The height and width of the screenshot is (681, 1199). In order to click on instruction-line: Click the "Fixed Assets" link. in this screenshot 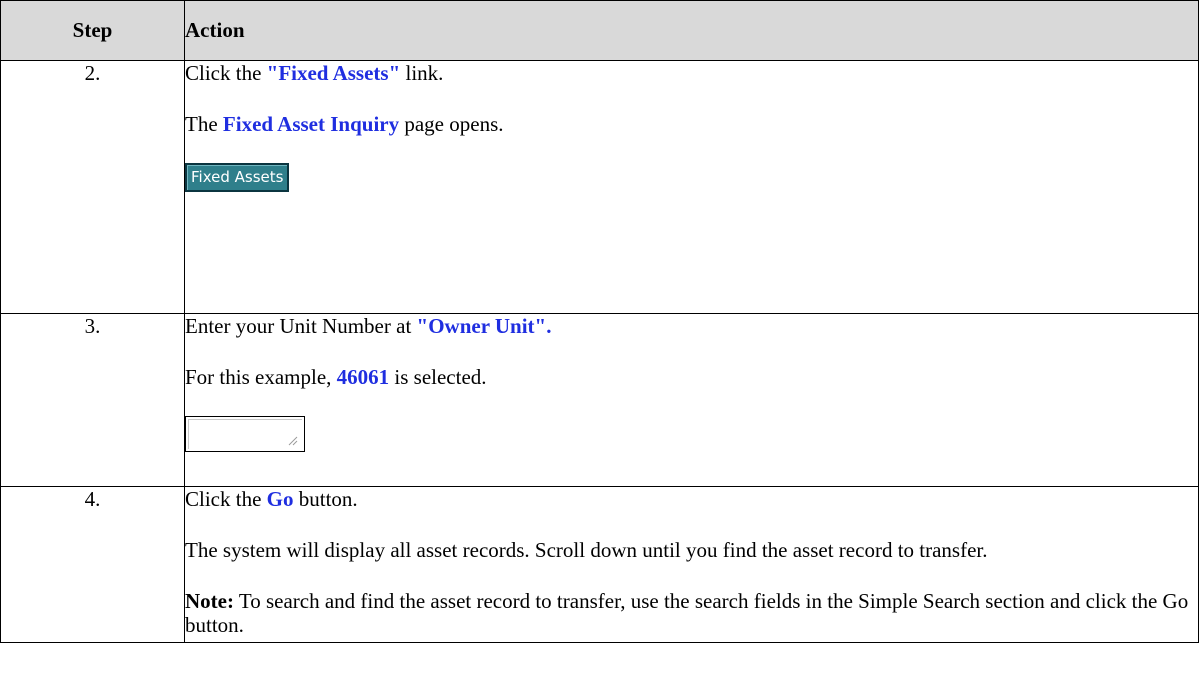, I will do `click(691, 73)`.